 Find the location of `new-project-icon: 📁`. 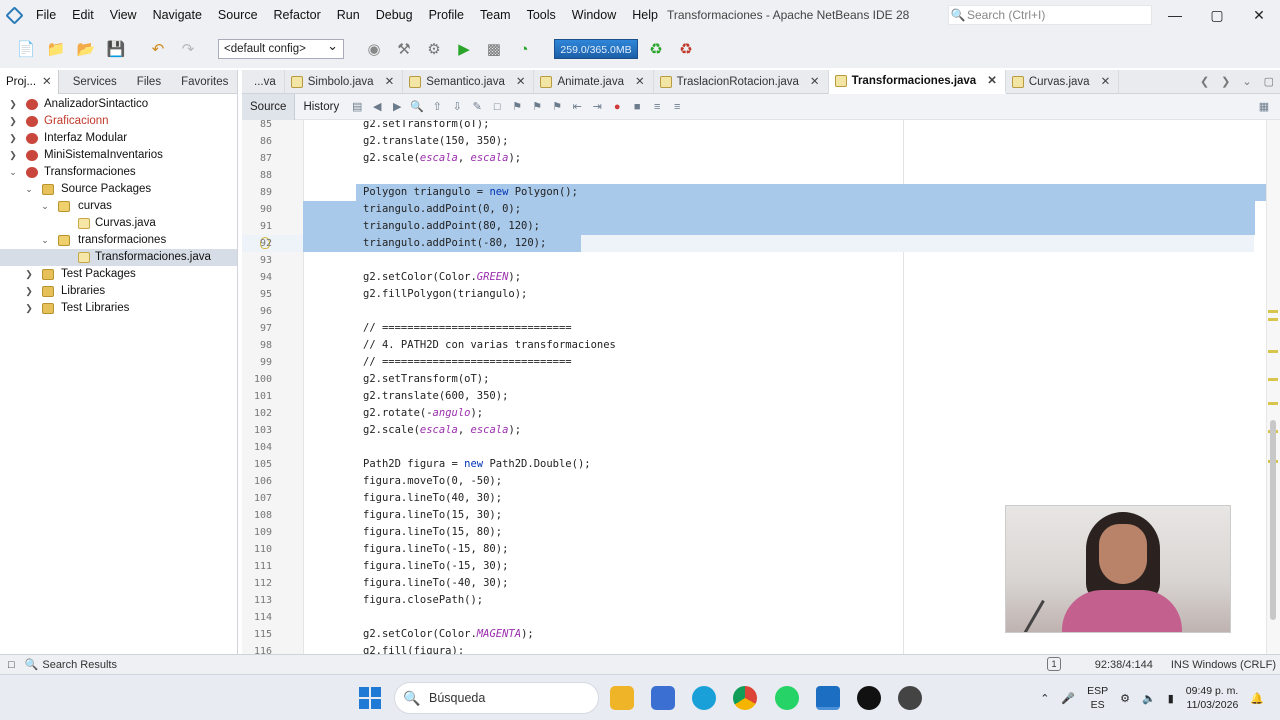

new-project-icon: 📁 is located at coordinates (56, 49).